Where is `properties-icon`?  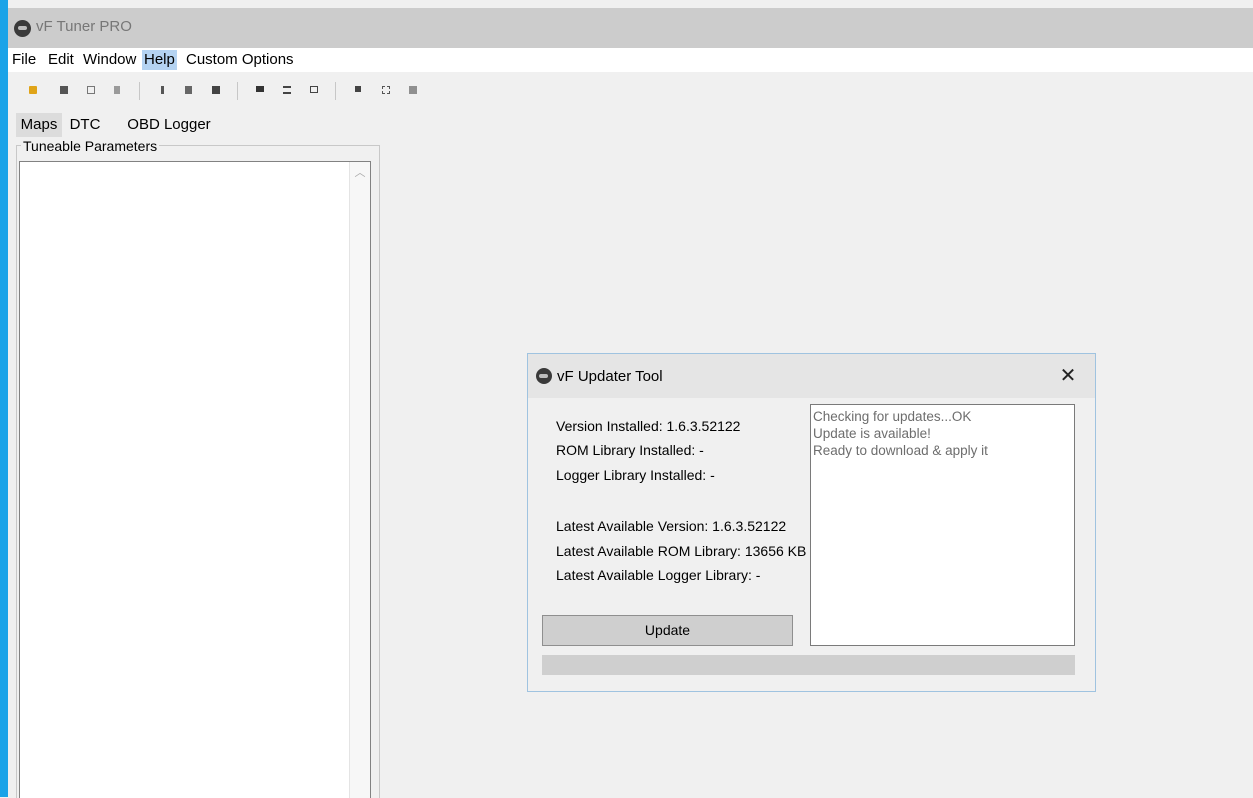
properties-icon is located at coordinates (118, 90).